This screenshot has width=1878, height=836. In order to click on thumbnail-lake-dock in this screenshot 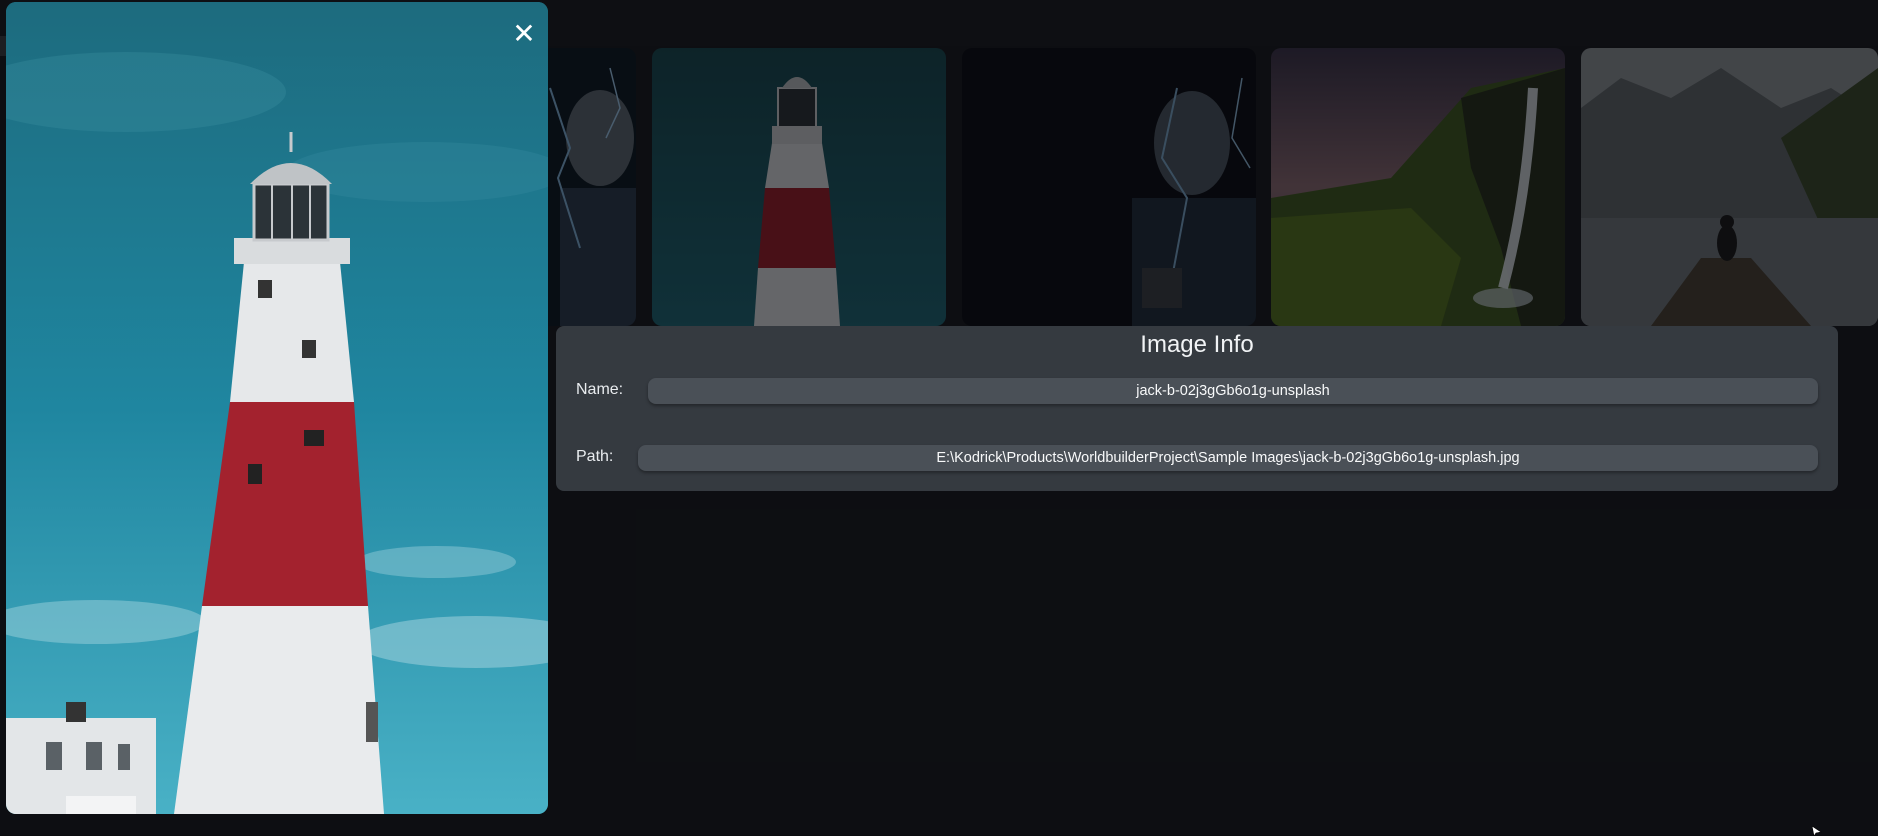, I will do `click(1729, 187)`.